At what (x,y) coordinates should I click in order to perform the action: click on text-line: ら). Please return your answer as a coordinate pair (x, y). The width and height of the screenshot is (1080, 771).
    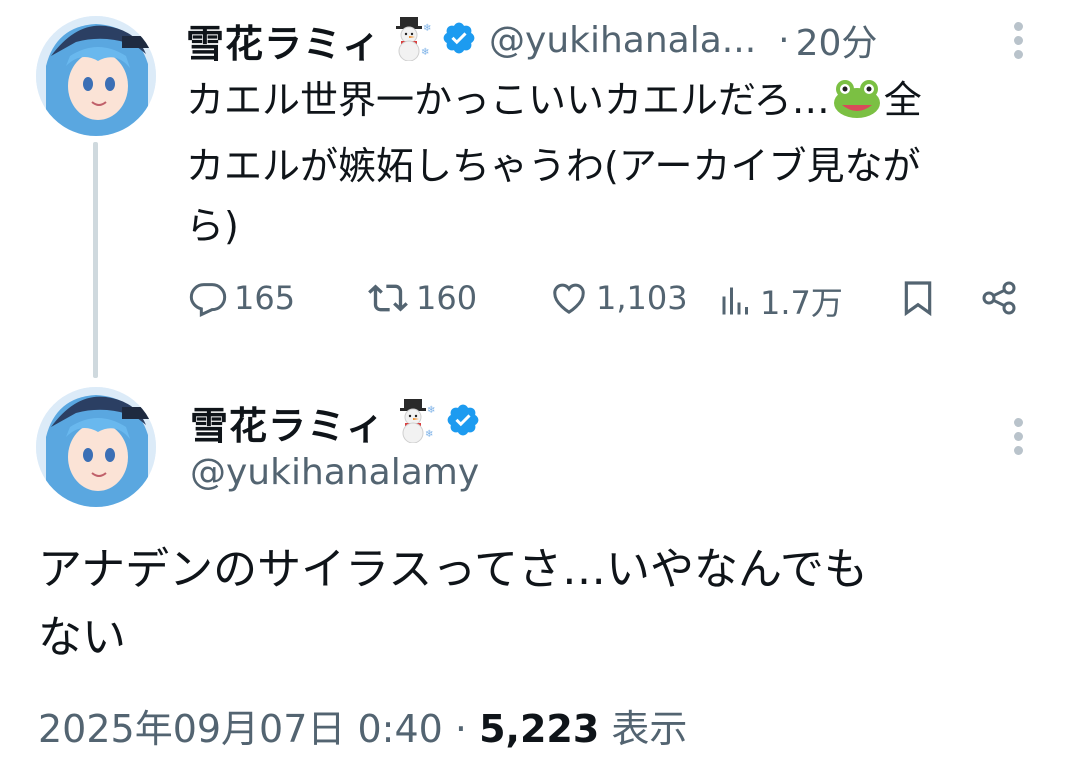
    Looking at the image, I should click on (212, 226).